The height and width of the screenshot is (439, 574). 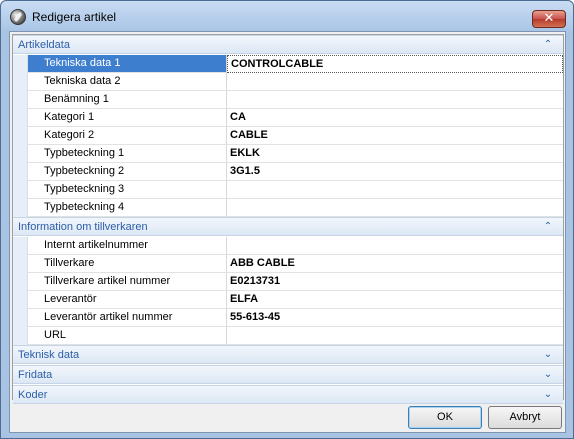 What do you see at coordinates (127, 64) in the screenshot?
I see `property-name: Tekniska data 1` at bounding box center [127, 64].